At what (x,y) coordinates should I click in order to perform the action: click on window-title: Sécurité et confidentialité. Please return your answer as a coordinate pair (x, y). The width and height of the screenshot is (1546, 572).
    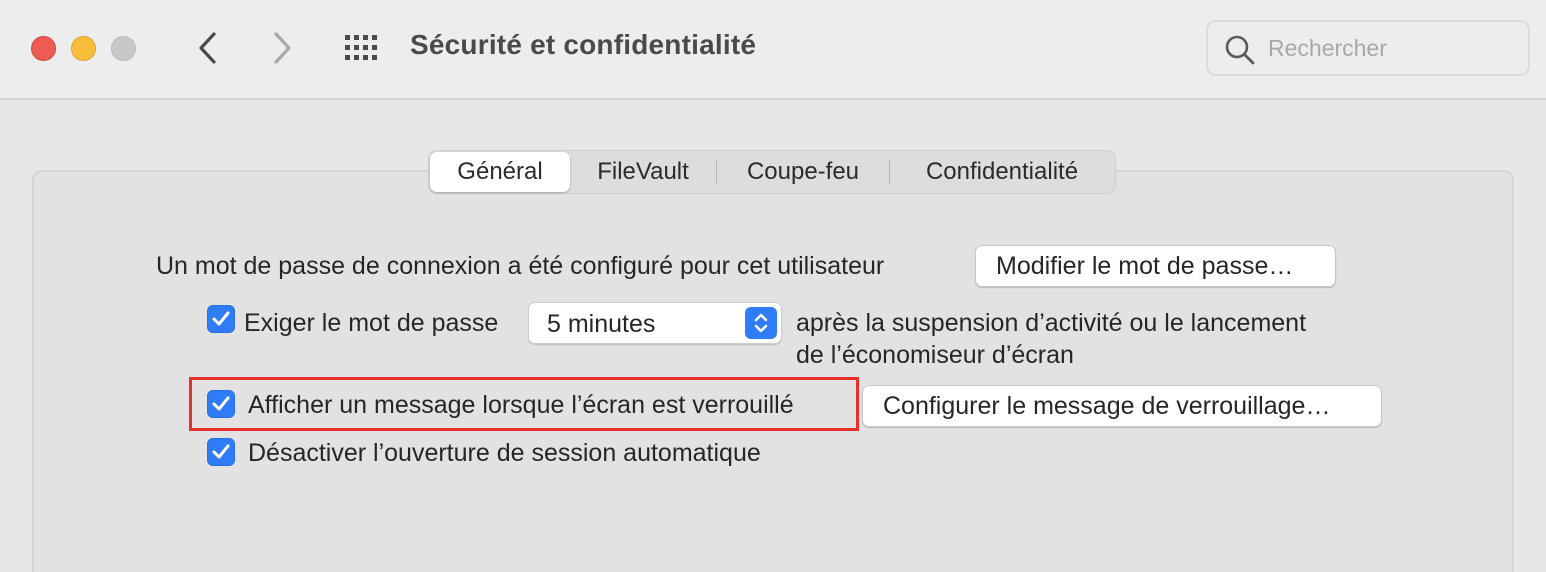
    Looking at the image, I should click on (583, 44).